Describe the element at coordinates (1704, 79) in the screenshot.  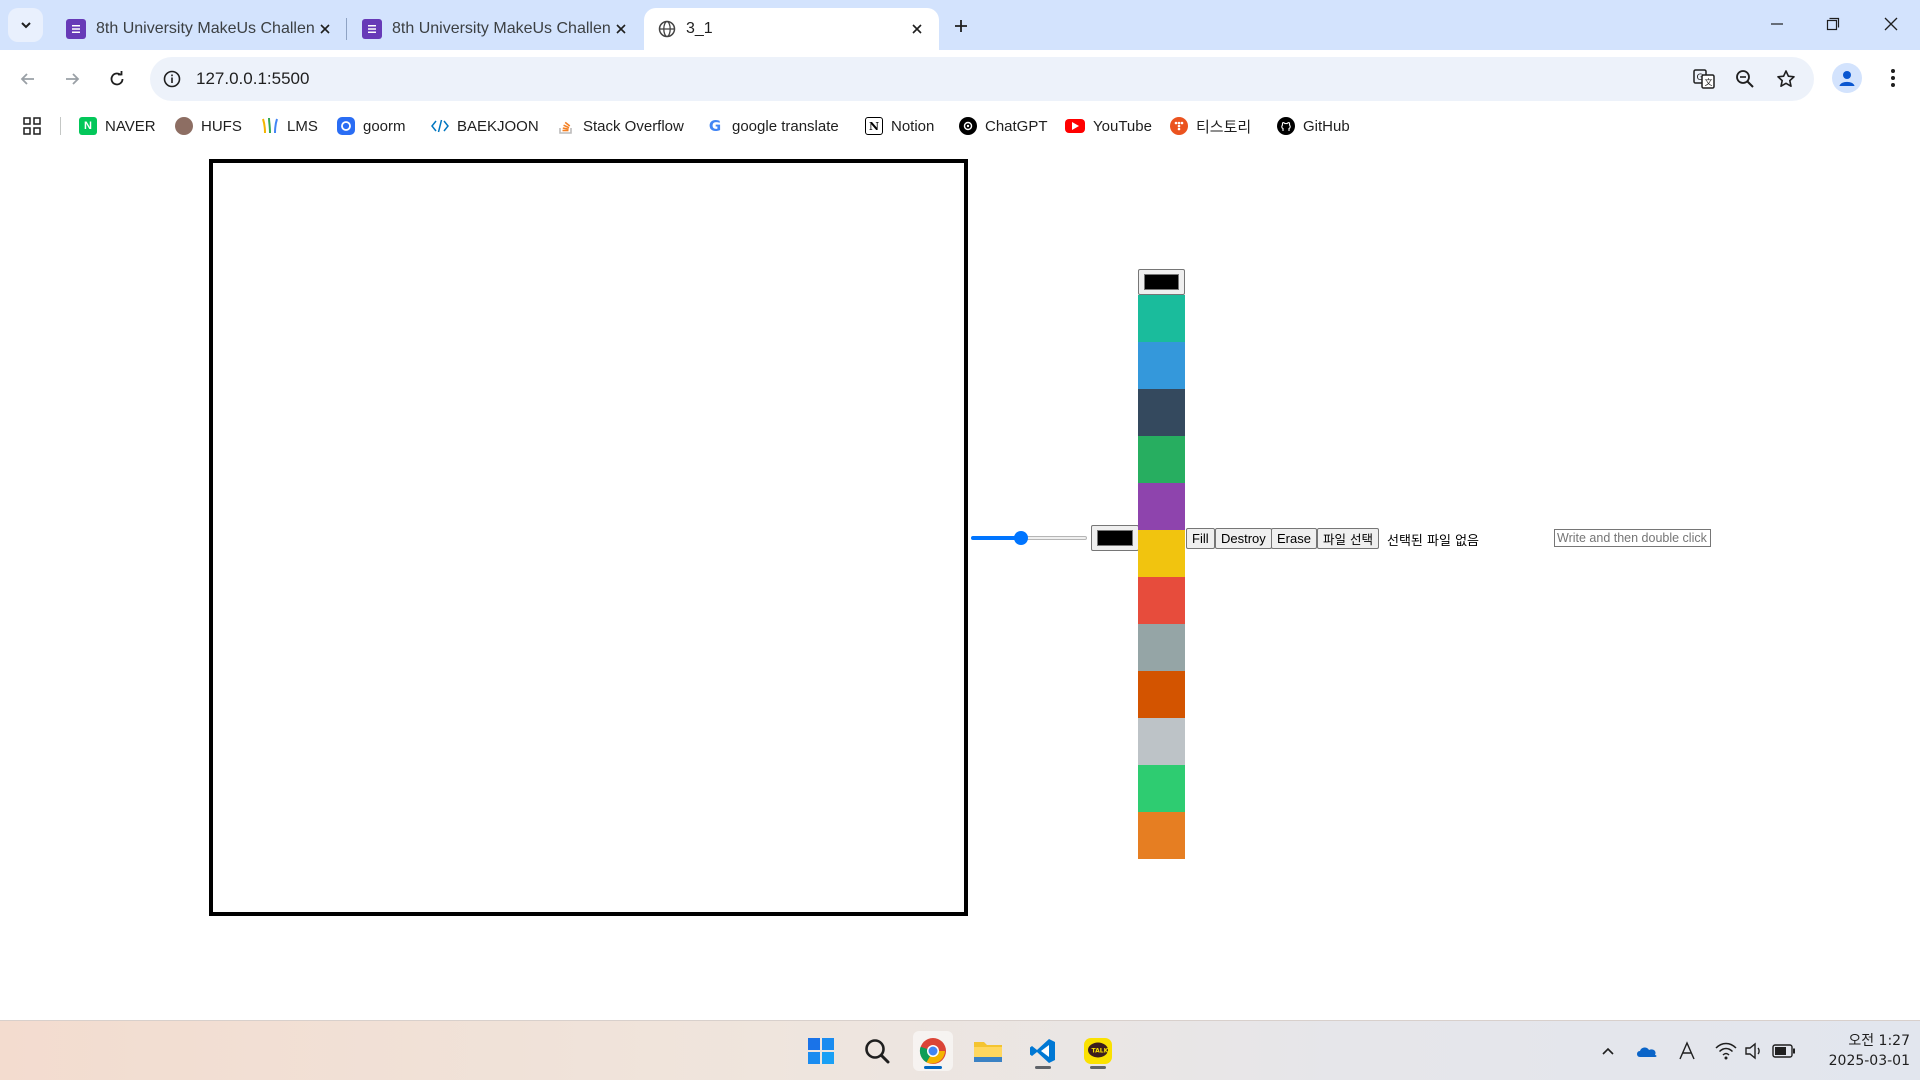
I see `translate-icon: G文` at that location.